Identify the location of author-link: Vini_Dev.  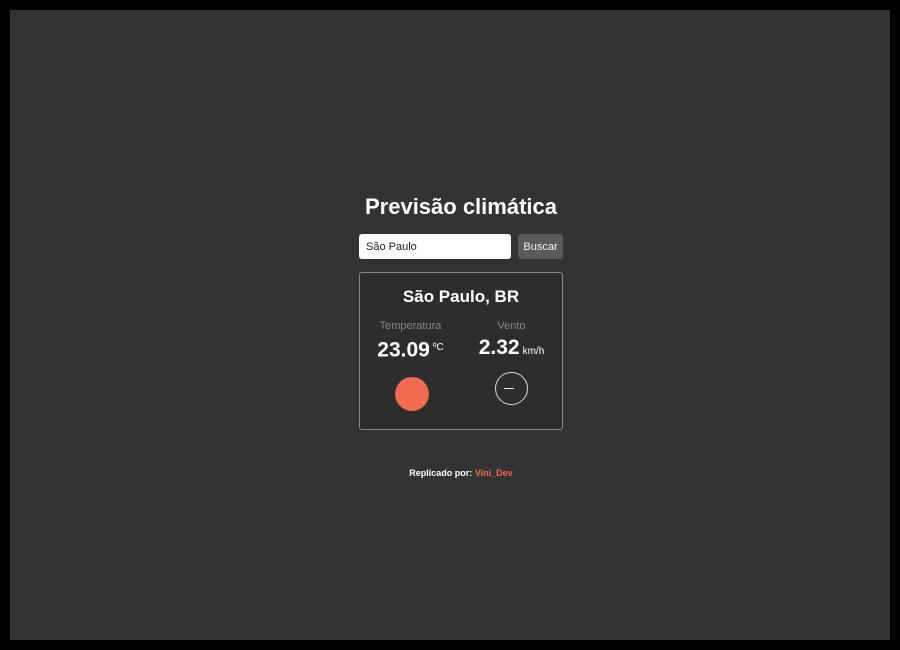
(494, 473).